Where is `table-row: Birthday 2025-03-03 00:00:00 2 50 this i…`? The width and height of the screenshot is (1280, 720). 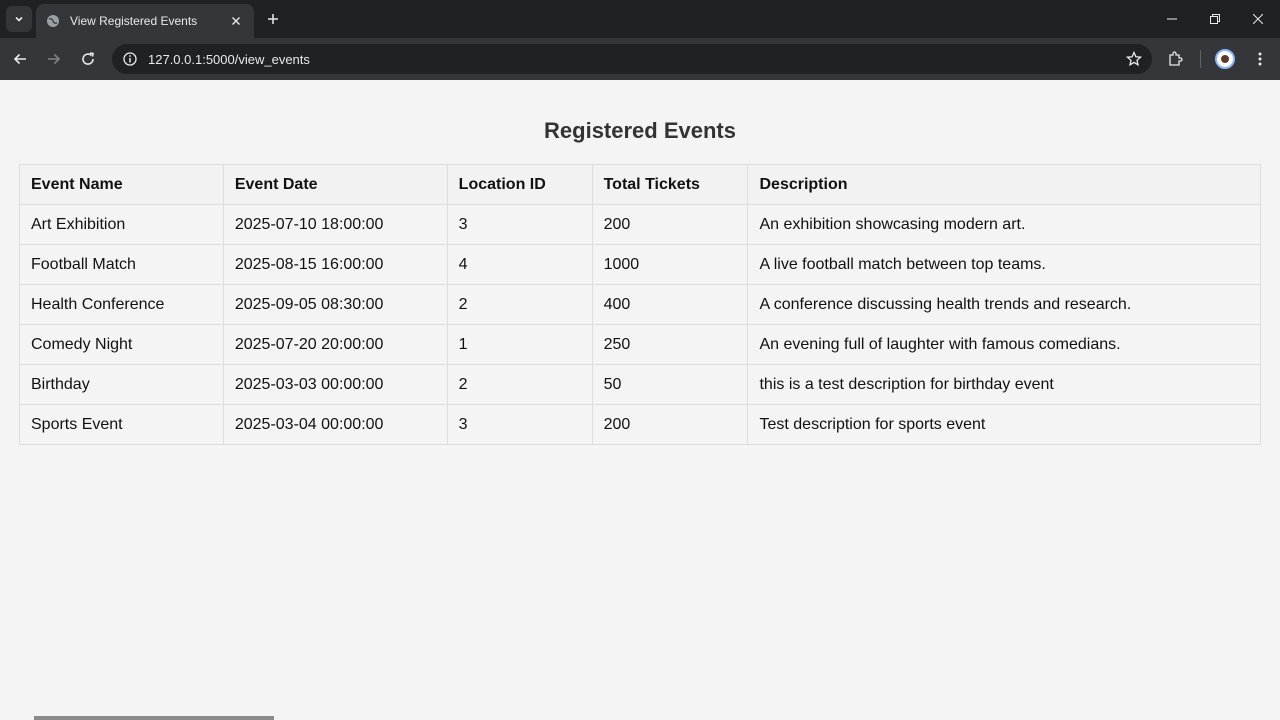
table-row: Birthday 2025-03-03 00:00:00 2 50 this i… is located at coordinates (640, 384).